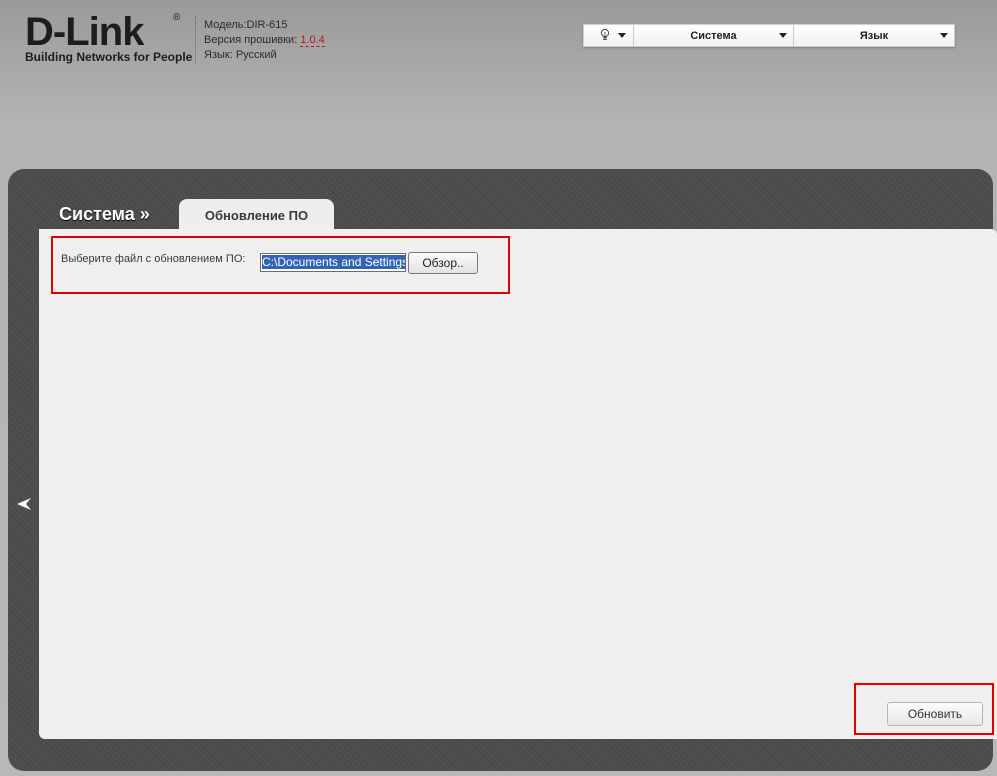 This screenshot has height=776, width=997. I want to click on dlink-logo: D-Link ® Building Networks for People, so click(108, 37).